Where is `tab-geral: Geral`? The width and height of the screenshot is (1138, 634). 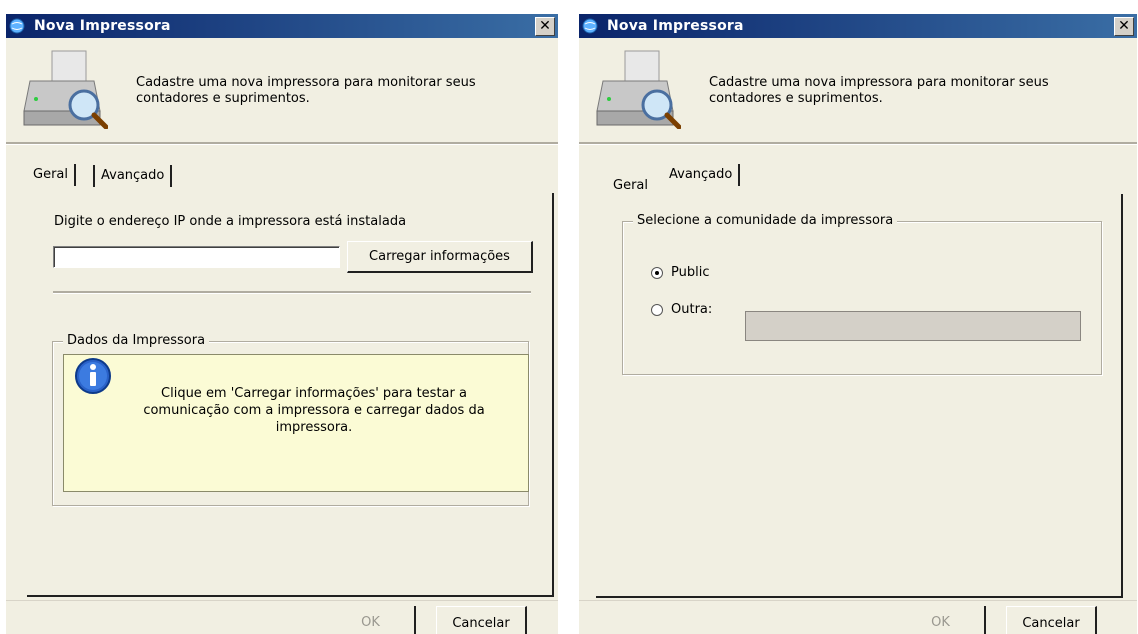 tab-geral: Geral is located at coordinates (51, 175).